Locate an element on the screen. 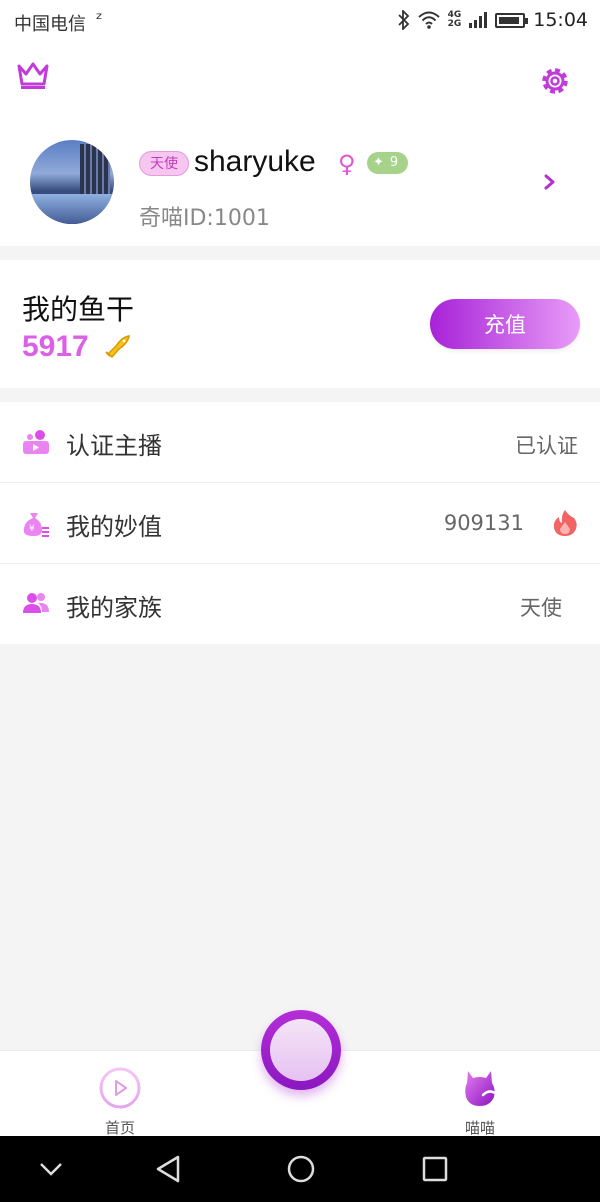 The width and height of the screenshot is (600, 1202). chevron-right-icon is located at coordinates (550, 184).